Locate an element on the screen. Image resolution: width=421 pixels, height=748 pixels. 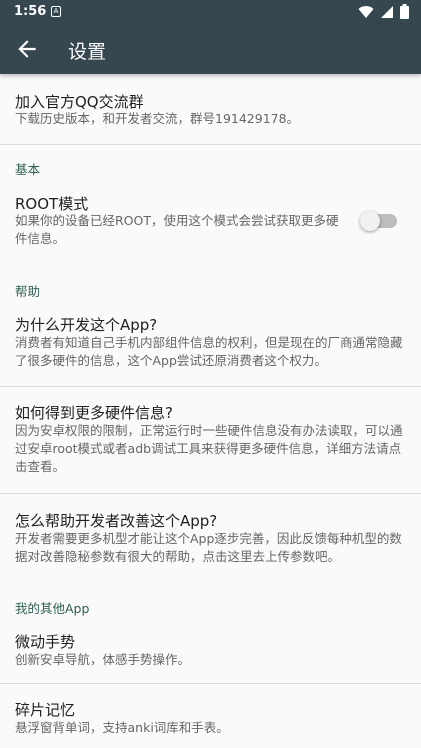
fragment-app-item: 碎片记忆 悬浮窗背单词，支持anki词库和手表。 is located at coordinates (210, 716).